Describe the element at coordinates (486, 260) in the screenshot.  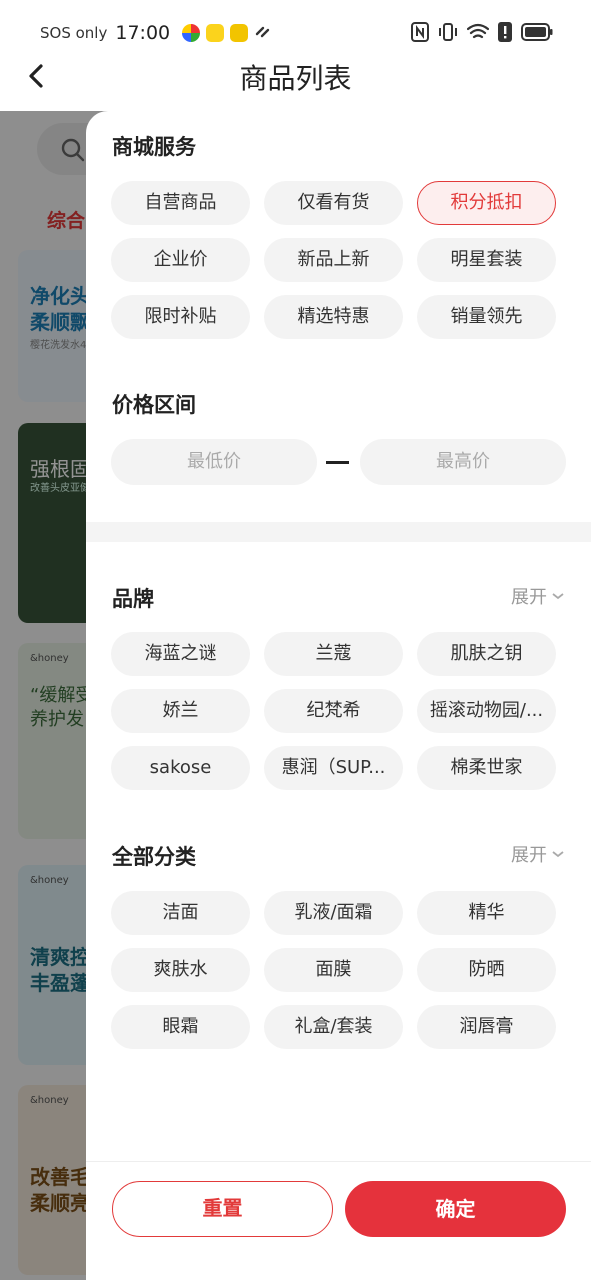
I see `chip-star-sets: 明星套装` at that location.